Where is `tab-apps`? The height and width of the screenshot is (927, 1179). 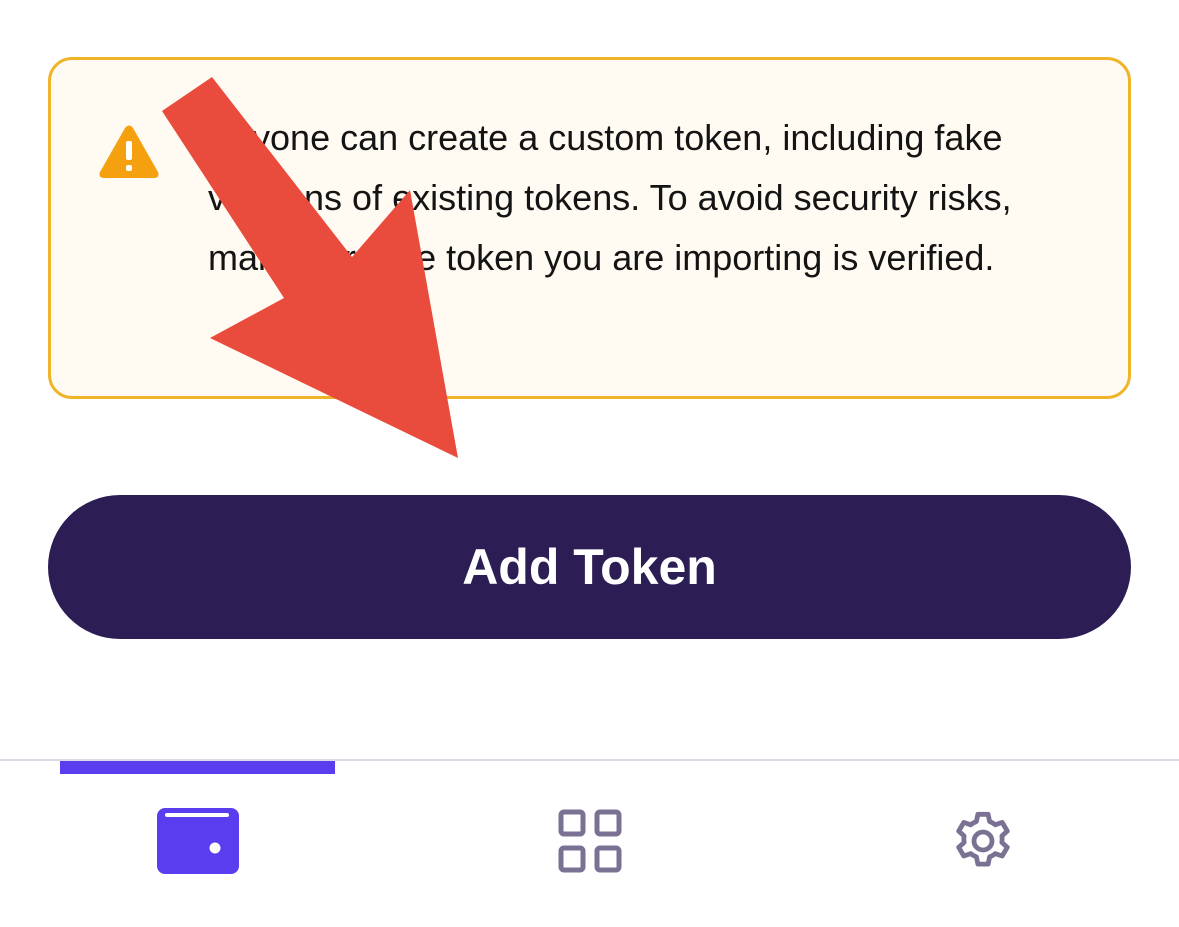 tab-apps is located at coordinates (589, 841).